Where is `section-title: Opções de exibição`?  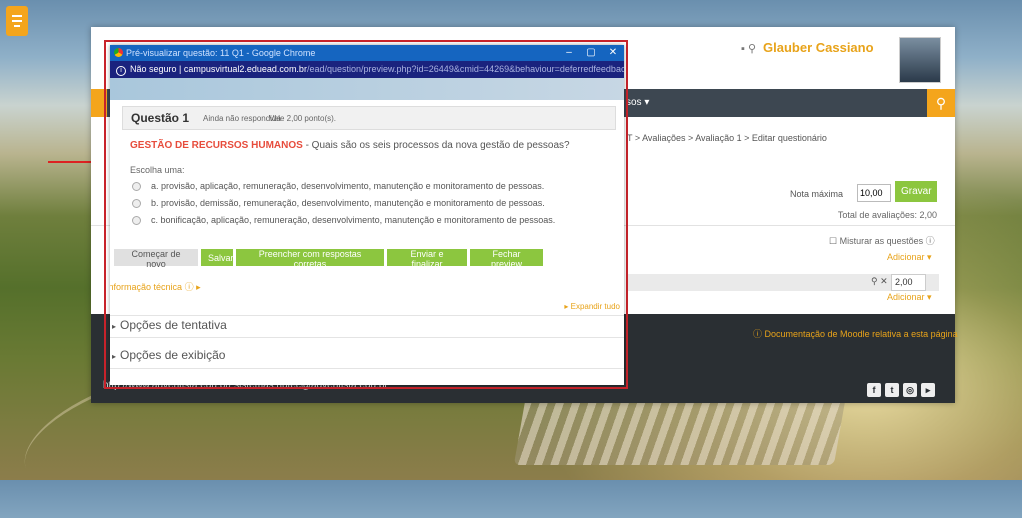 section-title: Opções de exibição is located at coordinates (173, 355).